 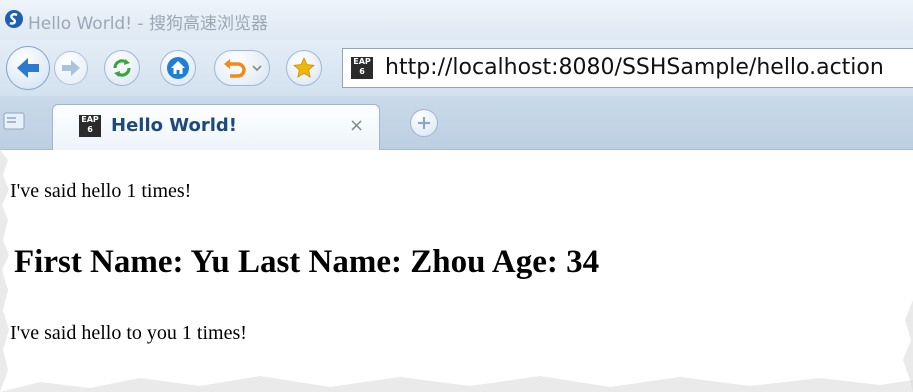 What do you see at coordinates (362, 68) in the screenshot?
I see `site-favicon-icon: EAP 6` at bounding box center [362, 68].